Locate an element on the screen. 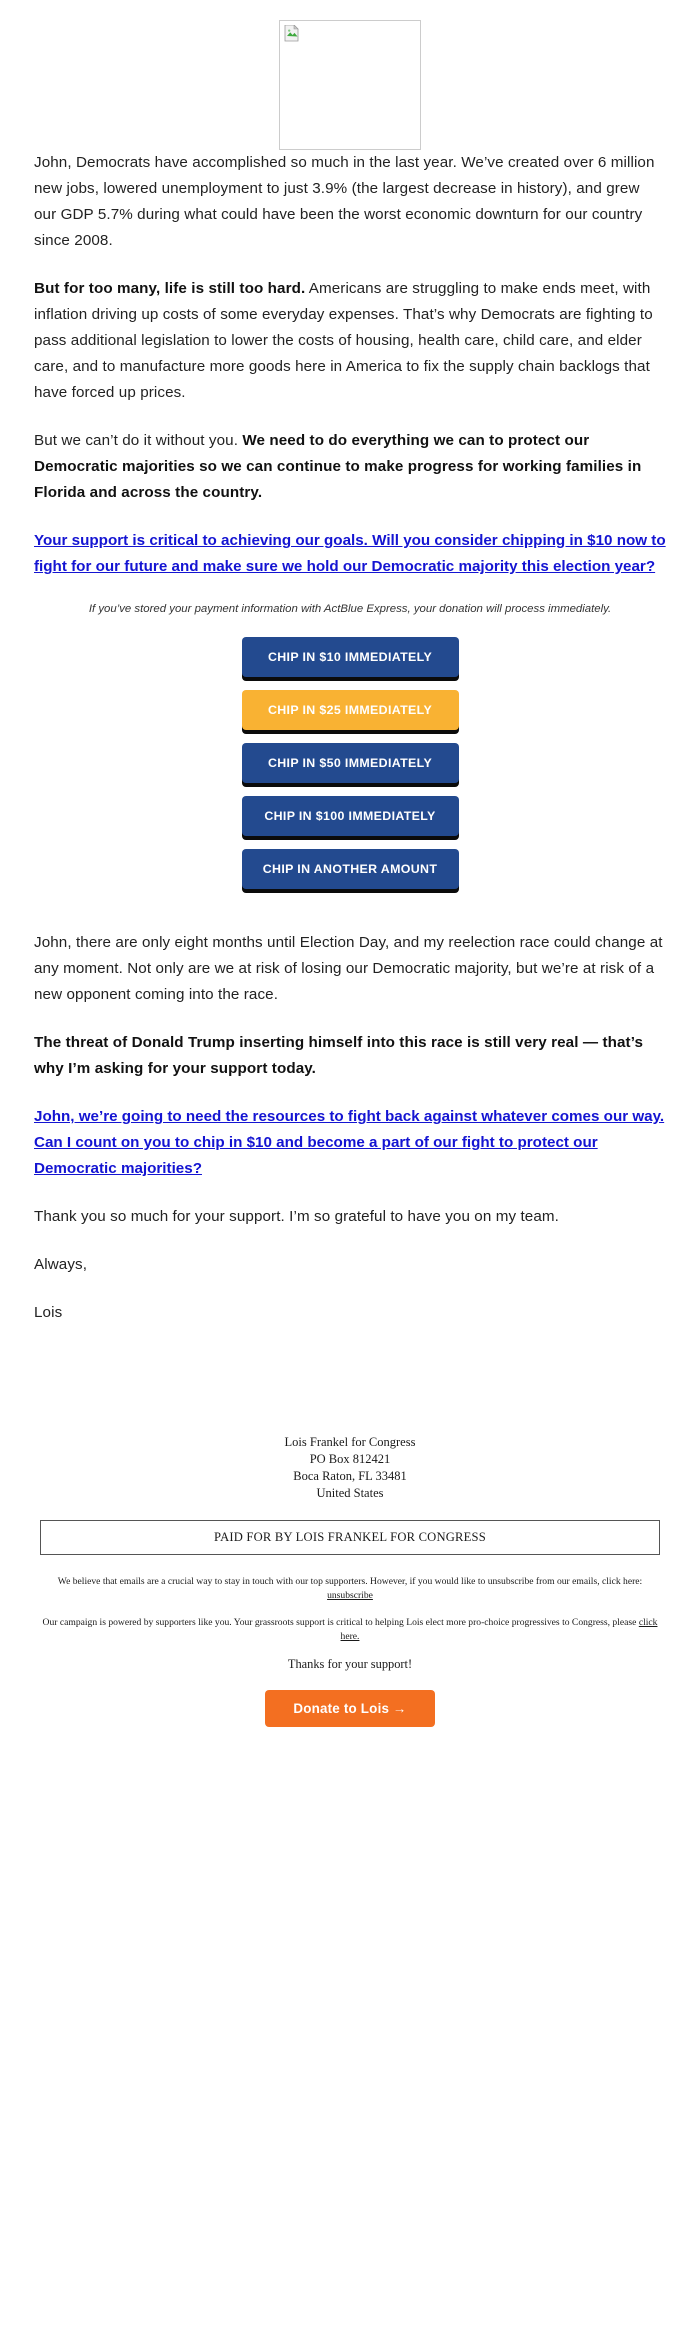  broken-image-placeholder-icon is located at coordinates (350, 85).